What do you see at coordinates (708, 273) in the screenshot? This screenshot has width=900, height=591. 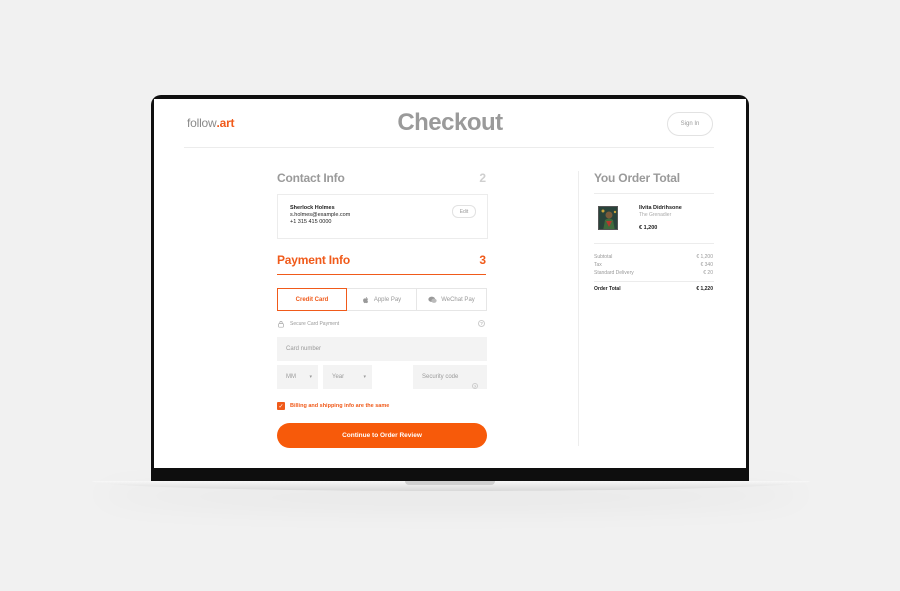 I see `delivery-value: € 20` at bounding box center [708, 273].